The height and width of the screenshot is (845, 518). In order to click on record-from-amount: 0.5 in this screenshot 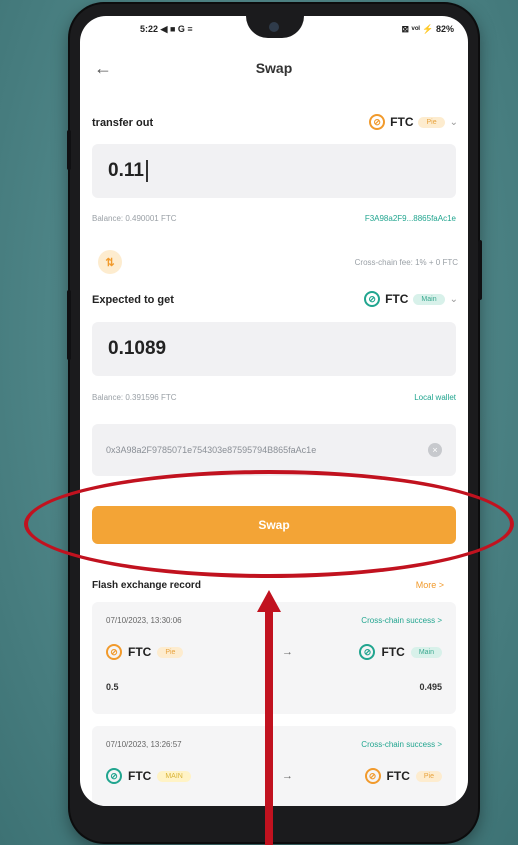, I will do `click(112, 687)`.